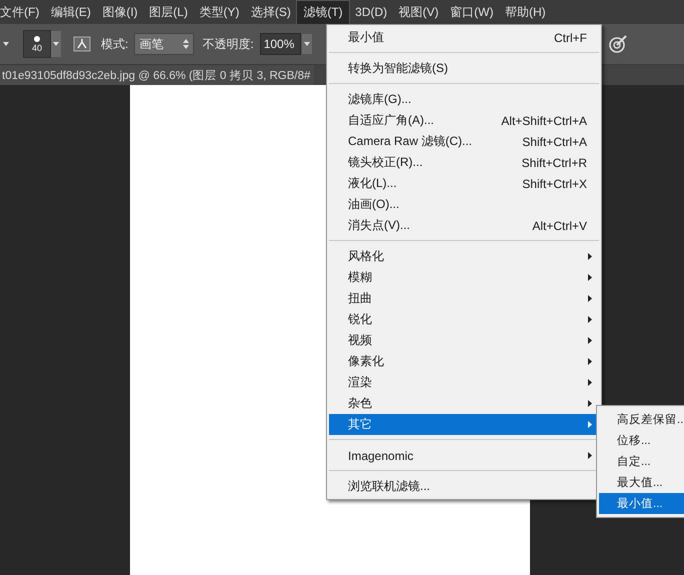 This screenshot has width=684, height=575. Describe the element at coordinates (464, 298) in the screenshot. I see `menu-item: 扭曲` at that location.